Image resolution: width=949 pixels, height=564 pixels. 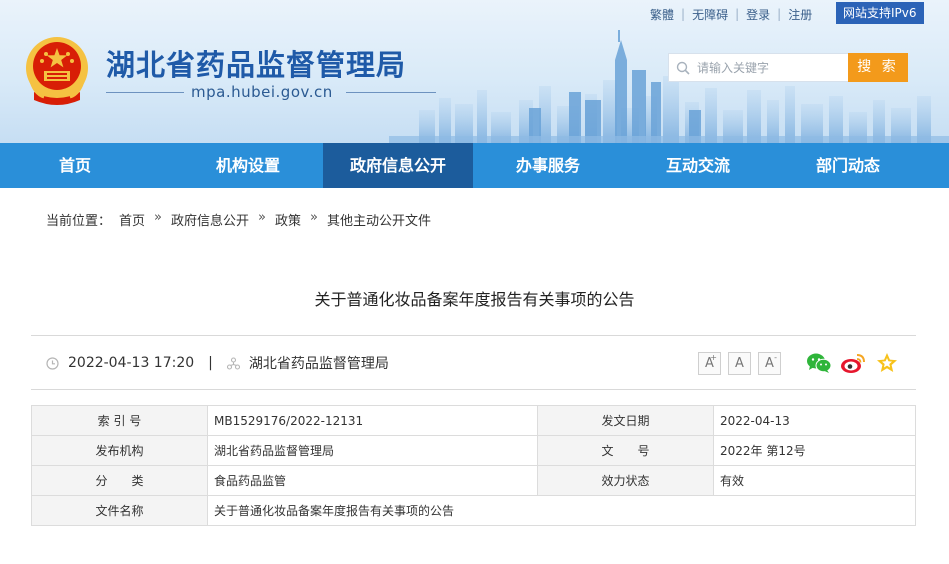 I want to click on nav-item-interaction: 互动交流, so click(x=698, y=165).